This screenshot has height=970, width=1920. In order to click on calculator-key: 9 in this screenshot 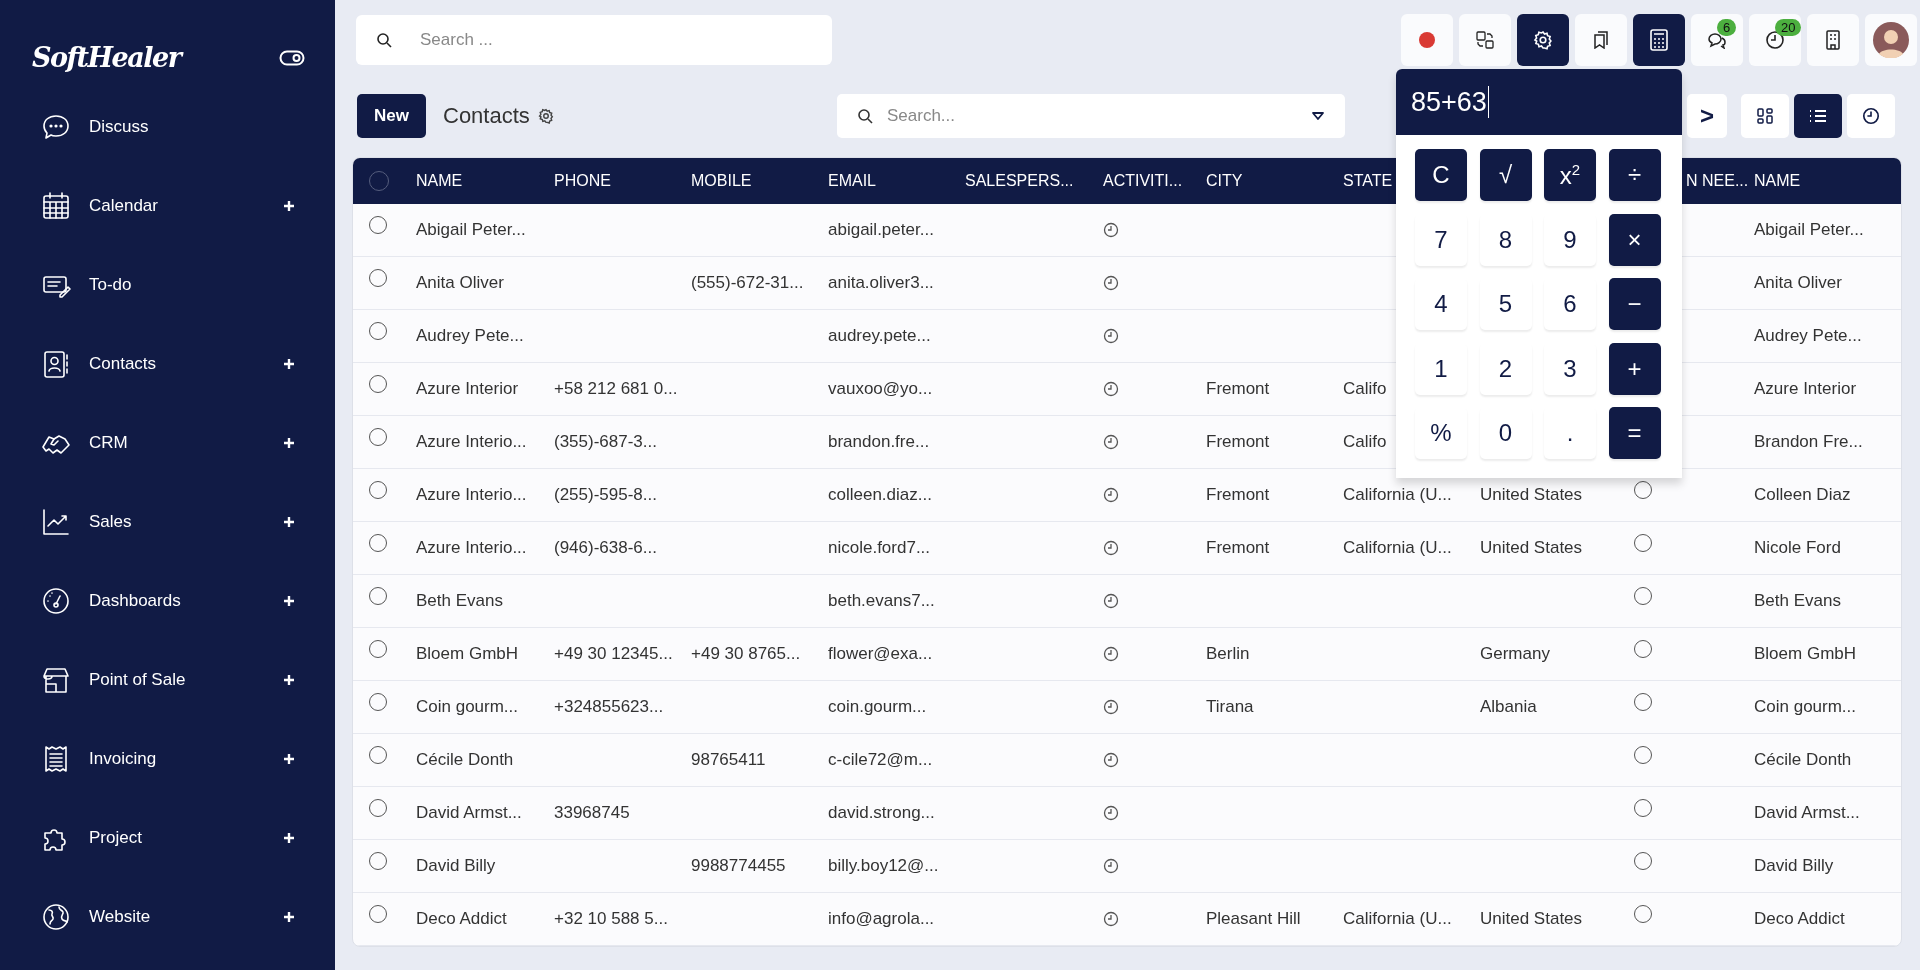, I will do `click(1570, 239)`.